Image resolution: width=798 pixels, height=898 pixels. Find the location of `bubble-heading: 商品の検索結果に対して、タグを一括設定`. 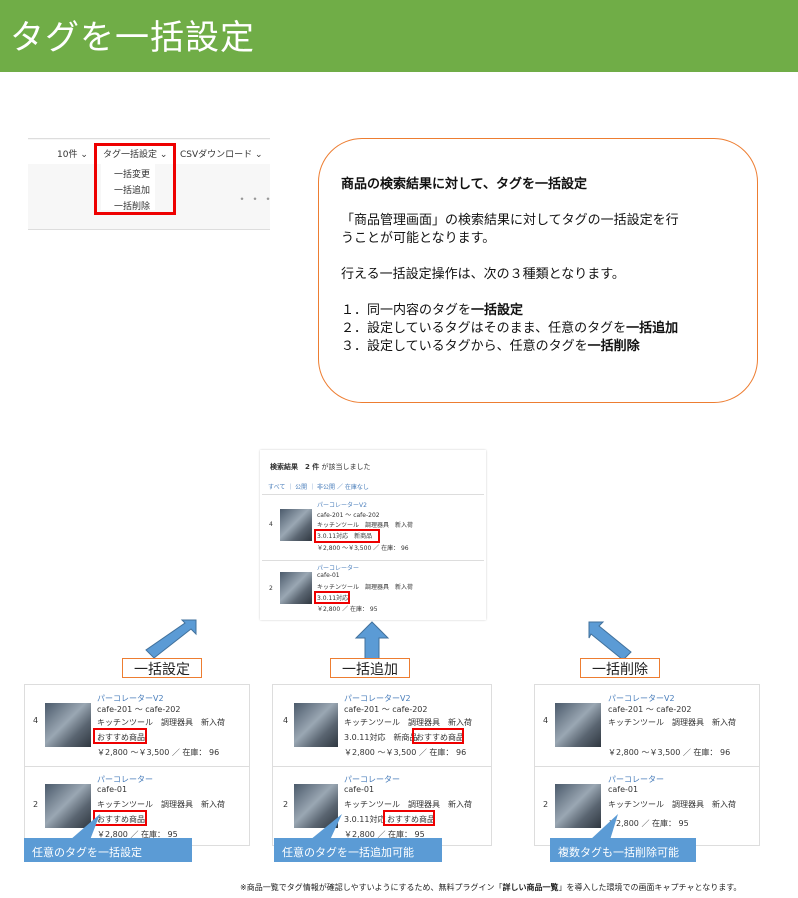

bubble-heading: 商品の検索結果に対して、タグを一括設定 is located at coordinates (464, 184).